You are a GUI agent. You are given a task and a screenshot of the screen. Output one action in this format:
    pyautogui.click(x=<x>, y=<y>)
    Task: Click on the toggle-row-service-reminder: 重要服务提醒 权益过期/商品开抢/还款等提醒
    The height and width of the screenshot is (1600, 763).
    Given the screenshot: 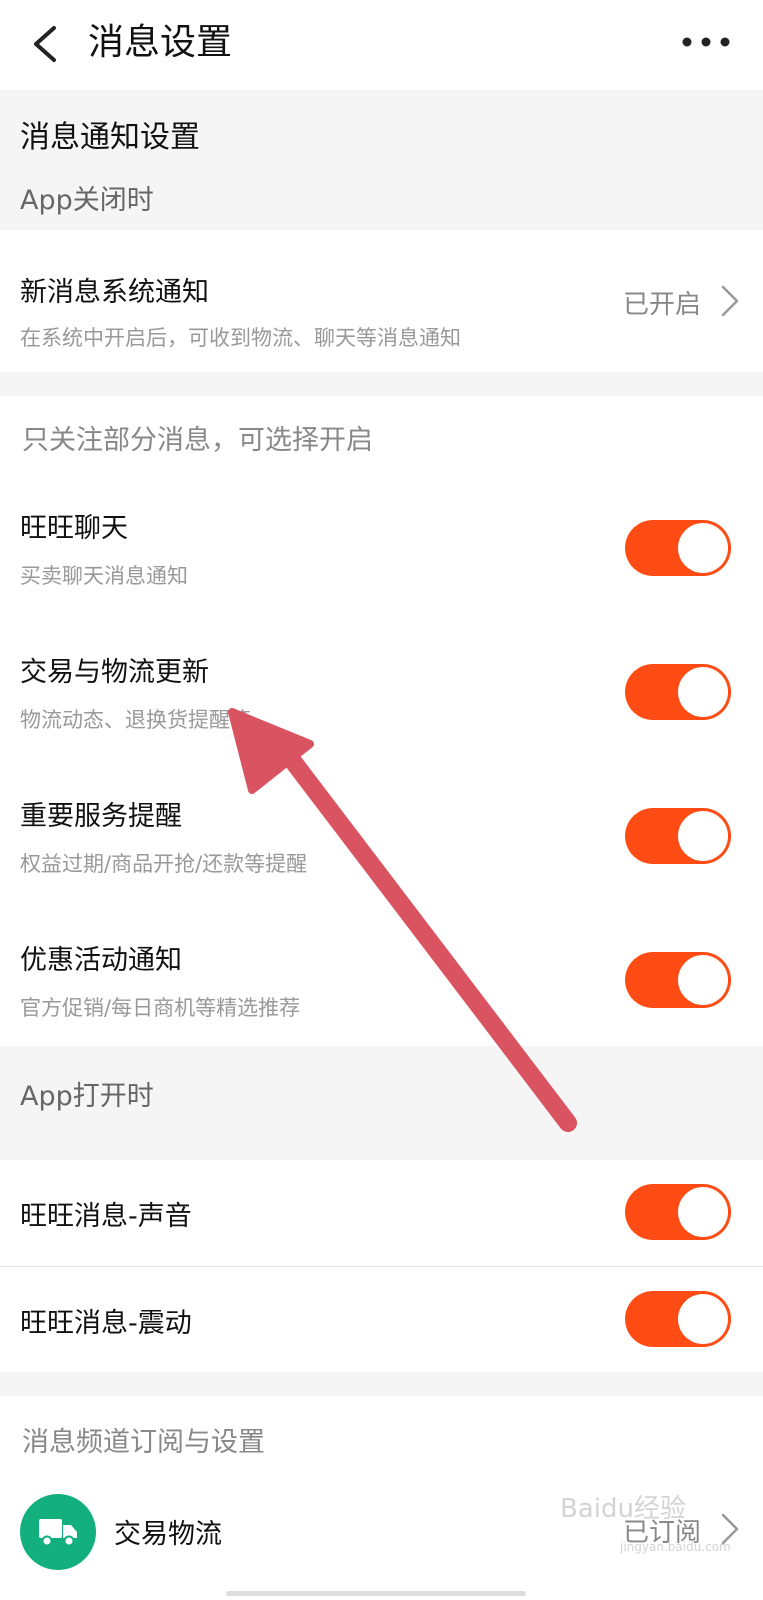 What is the action you would take?
    pyautogui.click(x=381, y=844)
    